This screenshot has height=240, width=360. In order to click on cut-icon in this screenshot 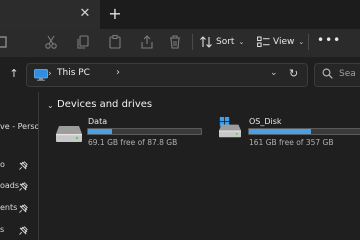, I will do `click(51, 42)`.